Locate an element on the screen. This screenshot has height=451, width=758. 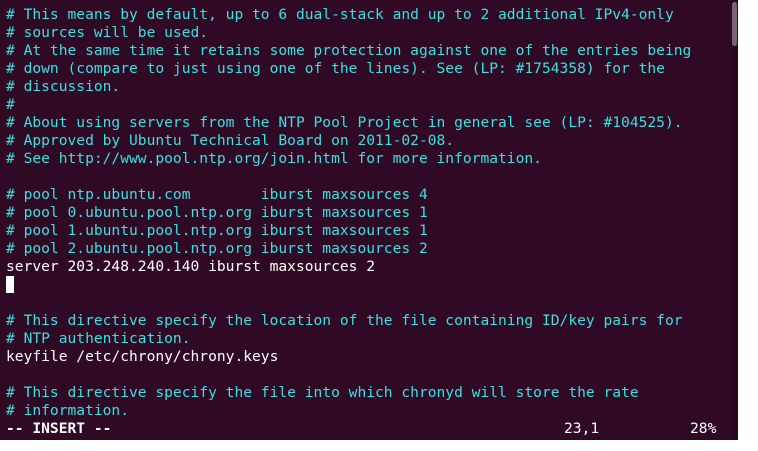
line-text: # information. is located at coordinates (68, 410).